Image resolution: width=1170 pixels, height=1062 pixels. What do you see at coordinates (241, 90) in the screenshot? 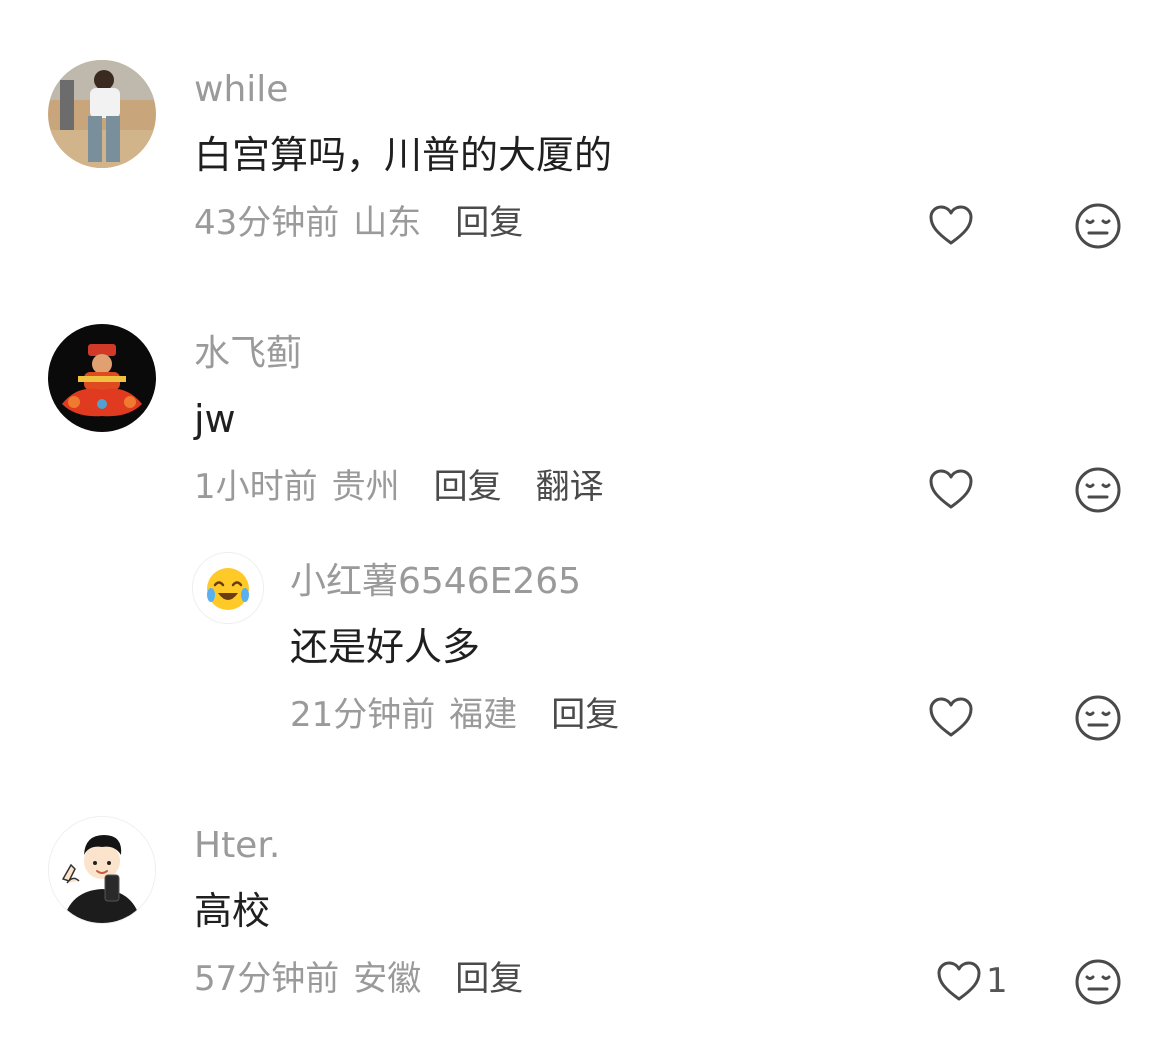
I see `comment-username: while` at bounding box center [241, 90].